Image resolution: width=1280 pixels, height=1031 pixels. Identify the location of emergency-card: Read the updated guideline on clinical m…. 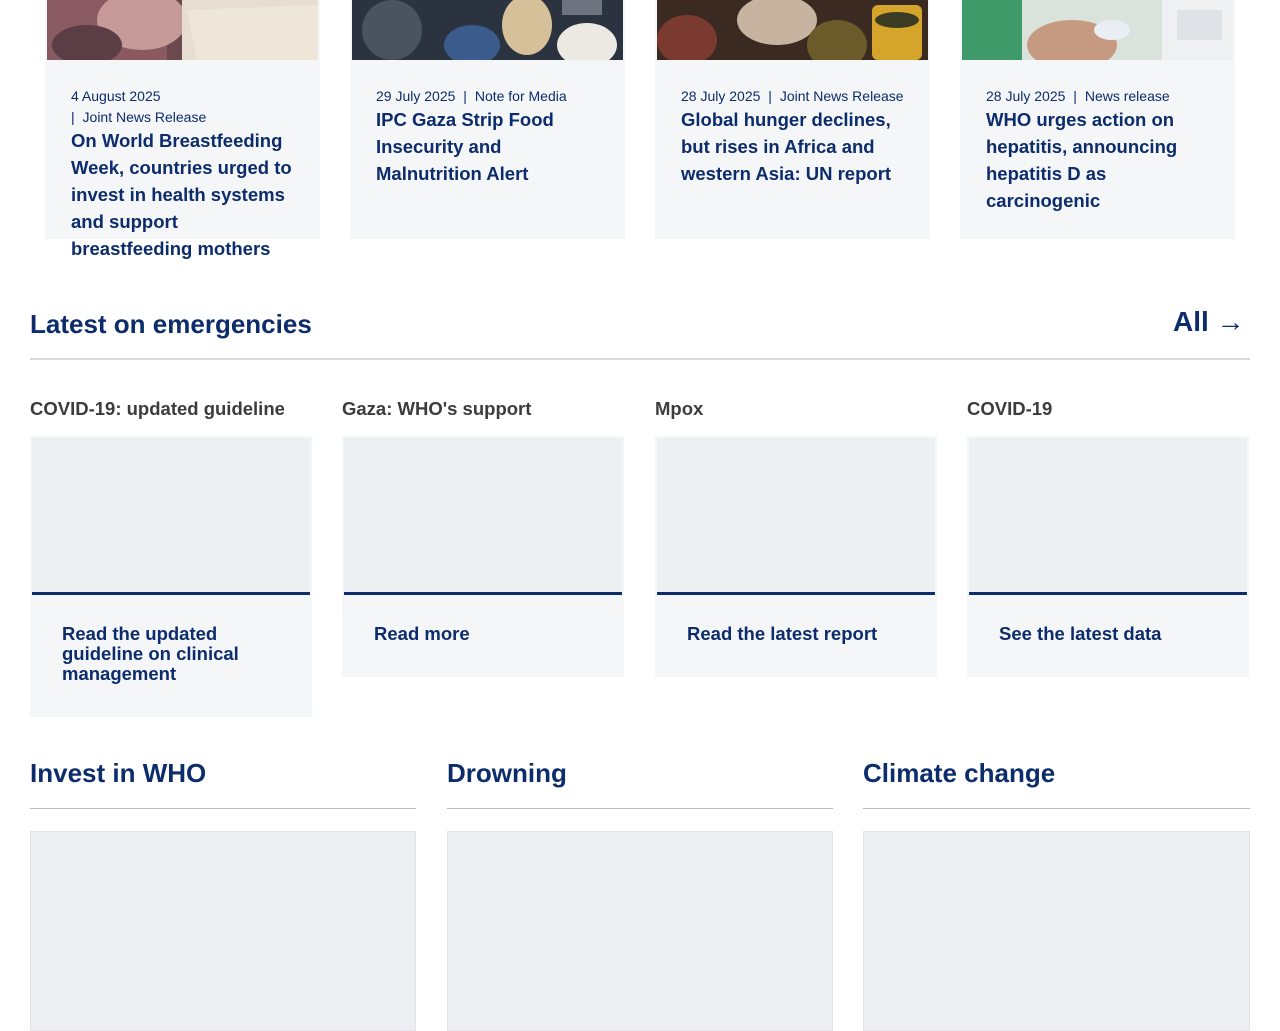
(171, 576).